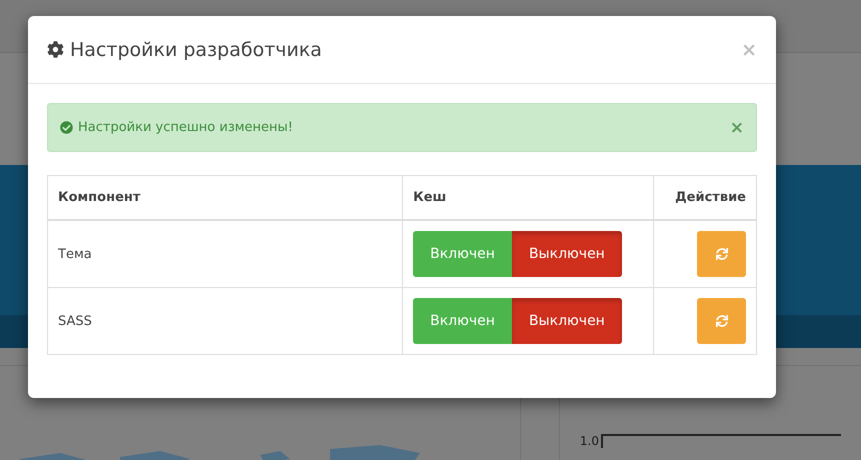 The image size is (861, 460). What do you see at coordinates (528, 198) in the screenshot?
I see `column-header: Кеш` at bounding box center [528, 198].